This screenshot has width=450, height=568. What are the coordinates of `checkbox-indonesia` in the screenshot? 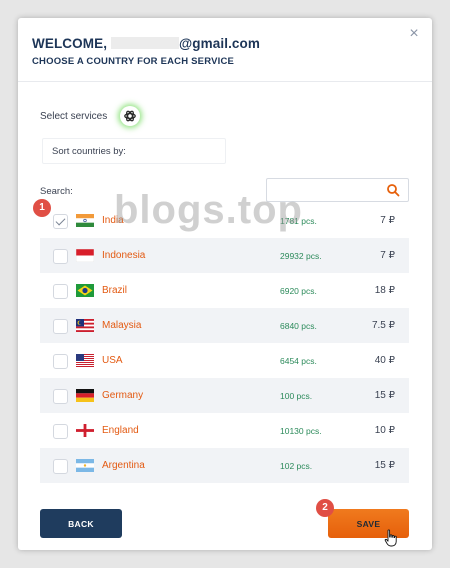 It's located at (60, 256).